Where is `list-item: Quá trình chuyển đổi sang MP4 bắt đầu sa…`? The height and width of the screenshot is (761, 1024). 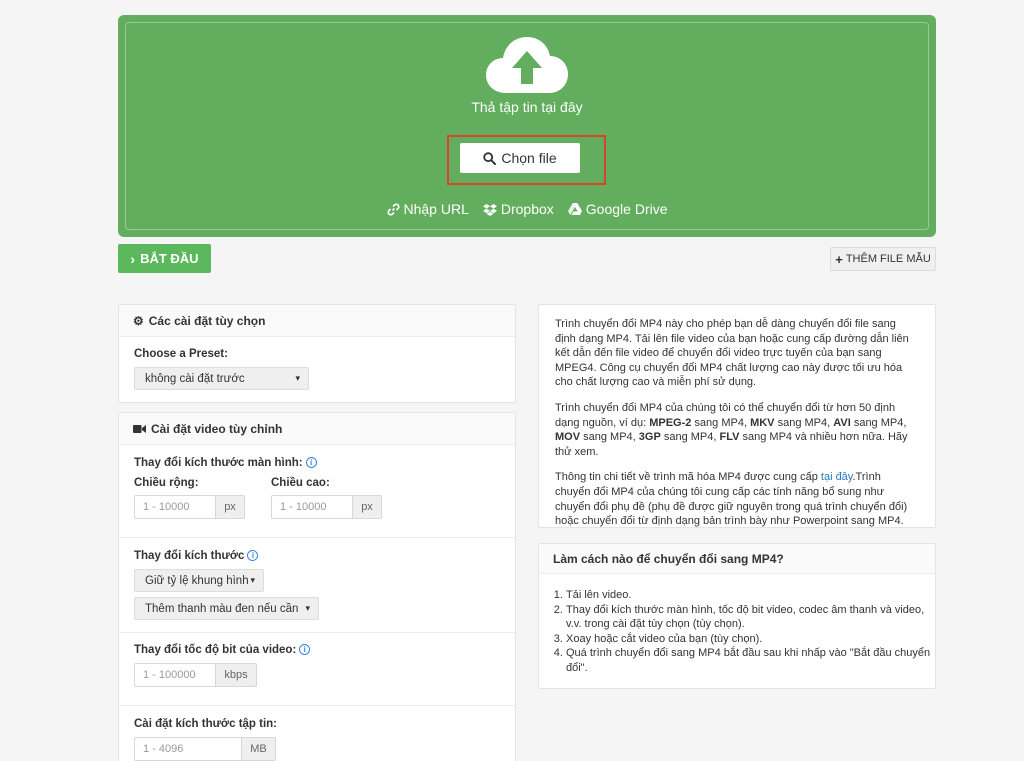 list-item: Quá trình chuyển đổi sang MP4 bắt đầu sa… is located at coordinates (750, 660).